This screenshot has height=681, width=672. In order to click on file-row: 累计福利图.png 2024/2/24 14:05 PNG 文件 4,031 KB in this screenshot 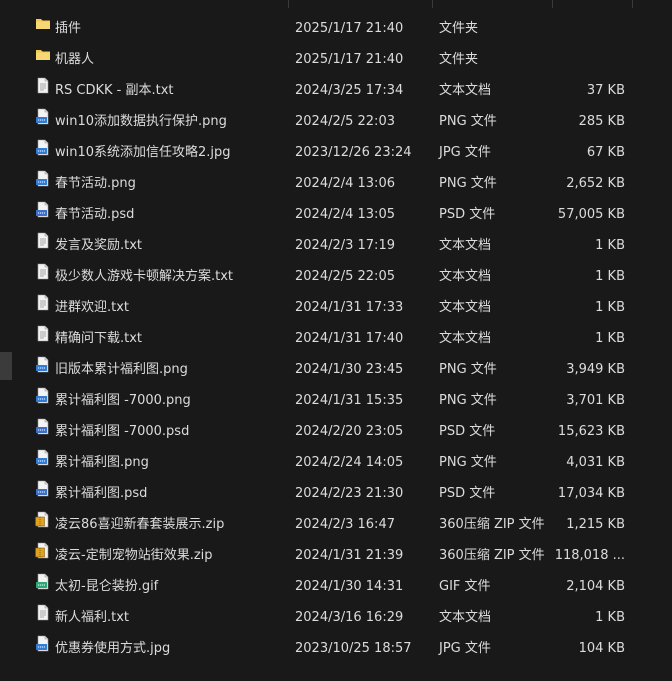, I will do `click(336, 462)`.